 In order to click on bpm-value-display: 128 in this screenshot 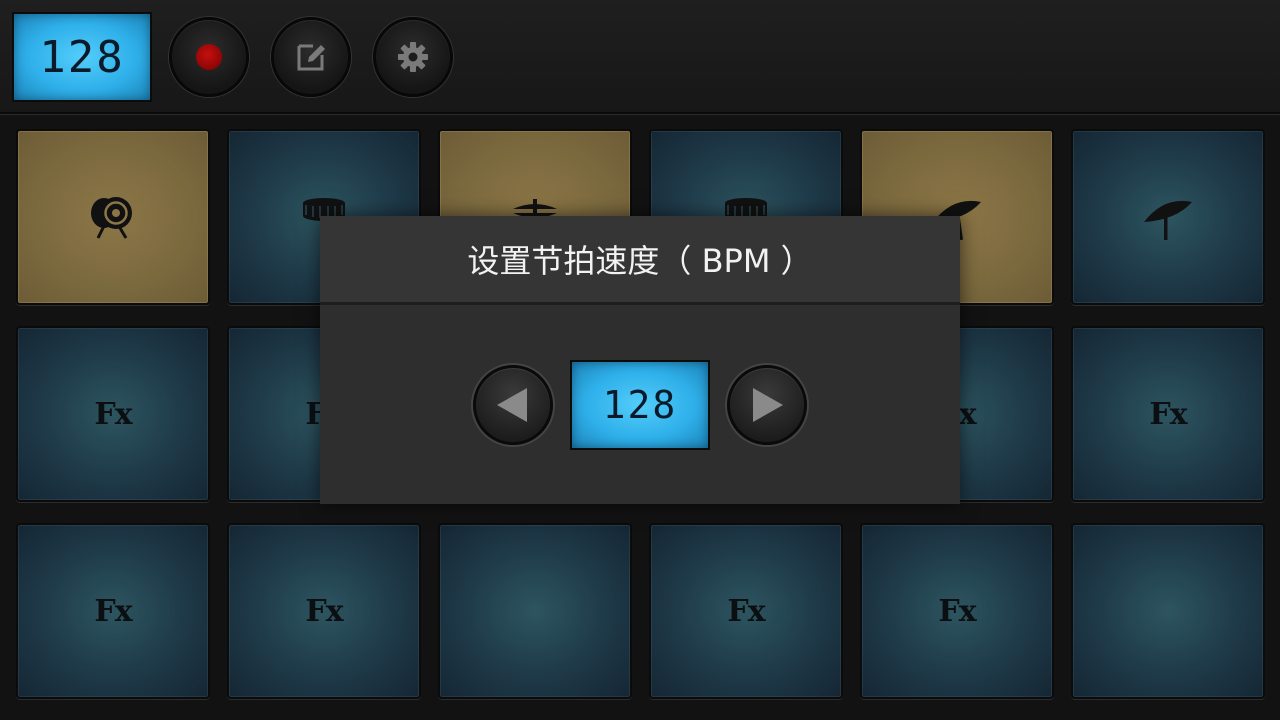, I will do `click(640, 405)`.